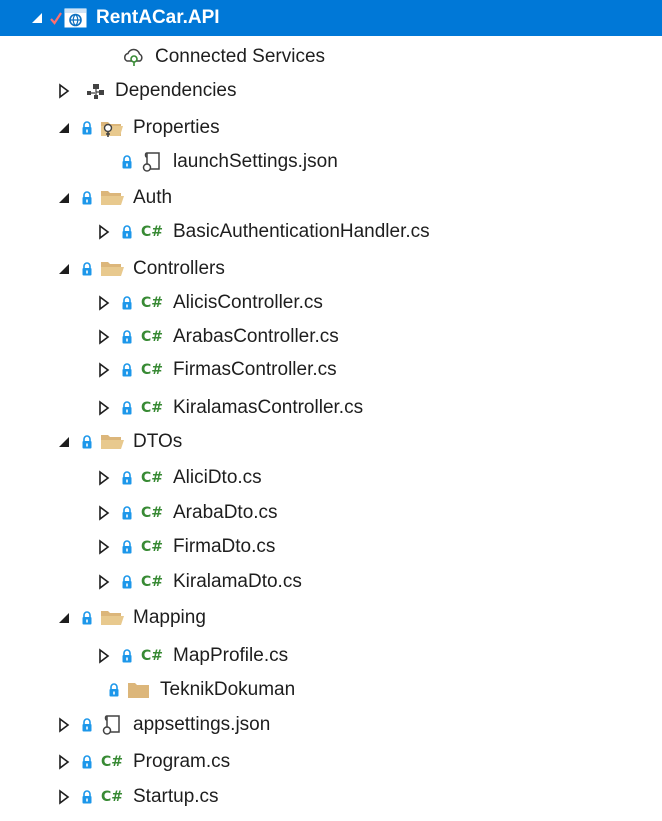  Describe the element at coordinates (248, 302) in the screenshot. I see `tree-item-label: AlicisController.cs` at that location.